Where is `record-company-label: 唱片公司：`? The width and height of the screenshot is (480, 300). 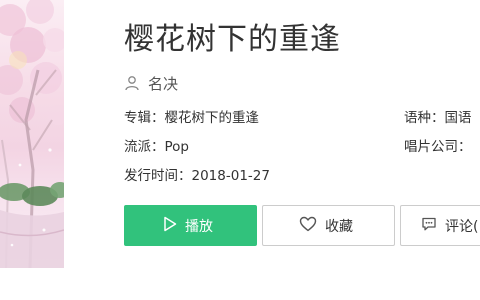
record-company-label: 唱片公司： is located at coordinates (438, 147).